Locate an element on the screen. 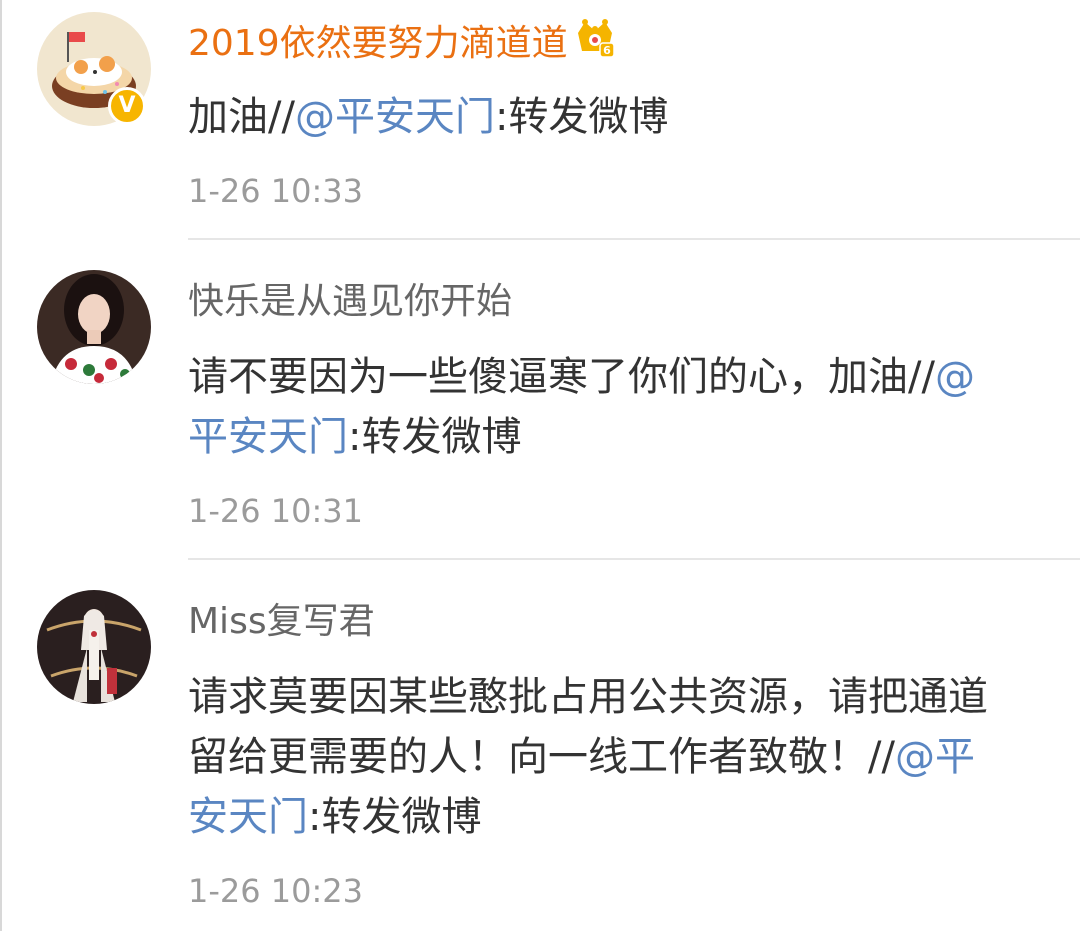 This screenshot has height=931, width=1080. comment-text: 请不要因为一些傻逼寒了你们的心，加油//@平安天门:转发微博 is located at coordinates (595, 407).